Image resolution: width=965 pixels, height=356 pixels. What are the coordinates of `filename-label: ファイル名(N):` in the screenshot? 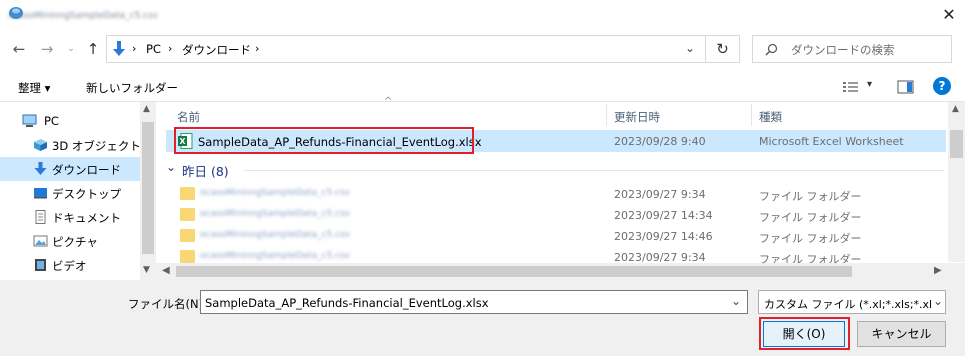 It's located at (167, 304).